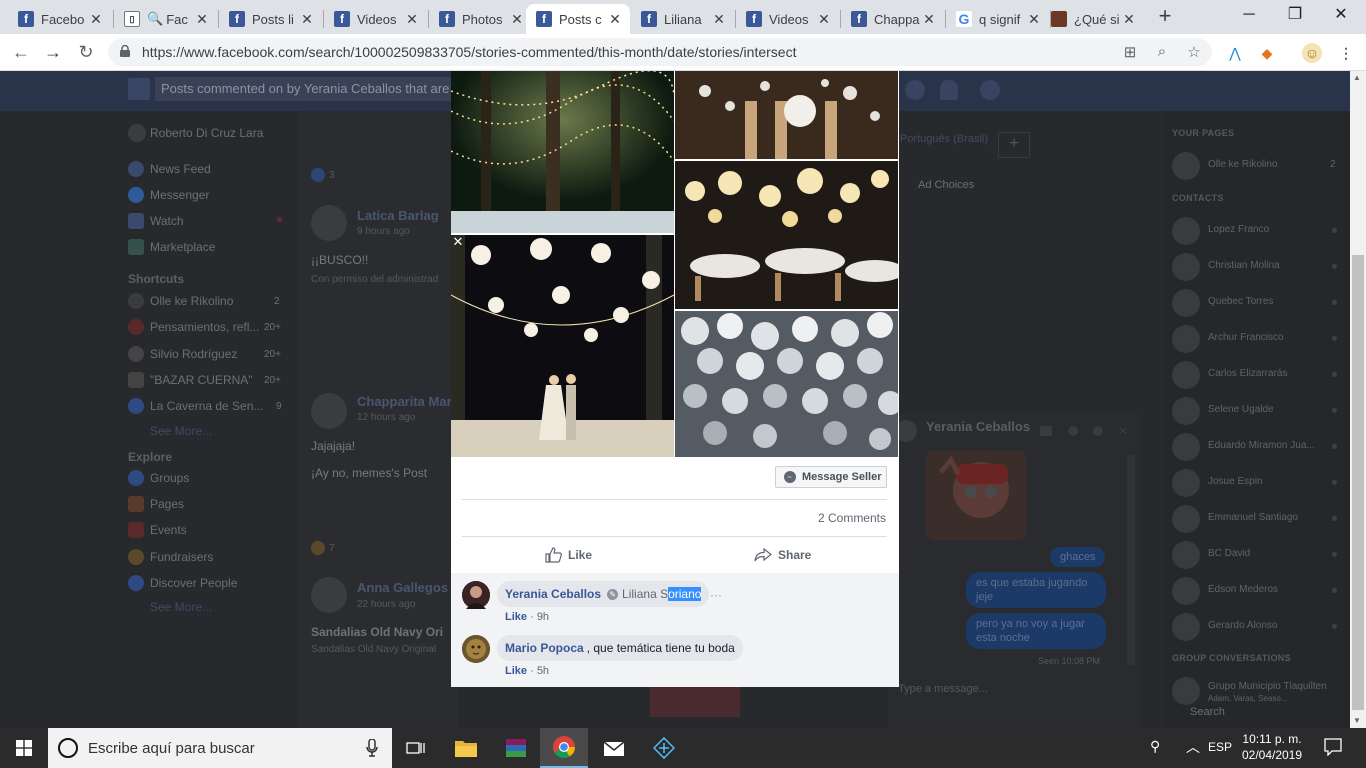  What do you see at coordinates (544, 648) in the screenshot?
I see `comment-author: Mario Popoca` at bounding box center [544, 648].